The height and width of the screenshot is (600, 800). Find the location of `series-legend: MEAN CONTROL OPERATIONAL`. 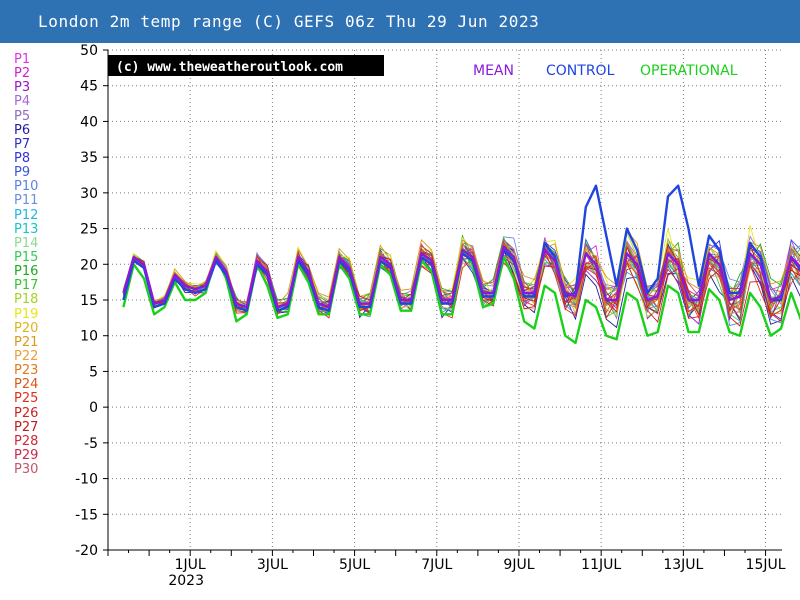

series-legend: MEAN CONTROL OPERATIONAL is located at coordinates (605, 71).